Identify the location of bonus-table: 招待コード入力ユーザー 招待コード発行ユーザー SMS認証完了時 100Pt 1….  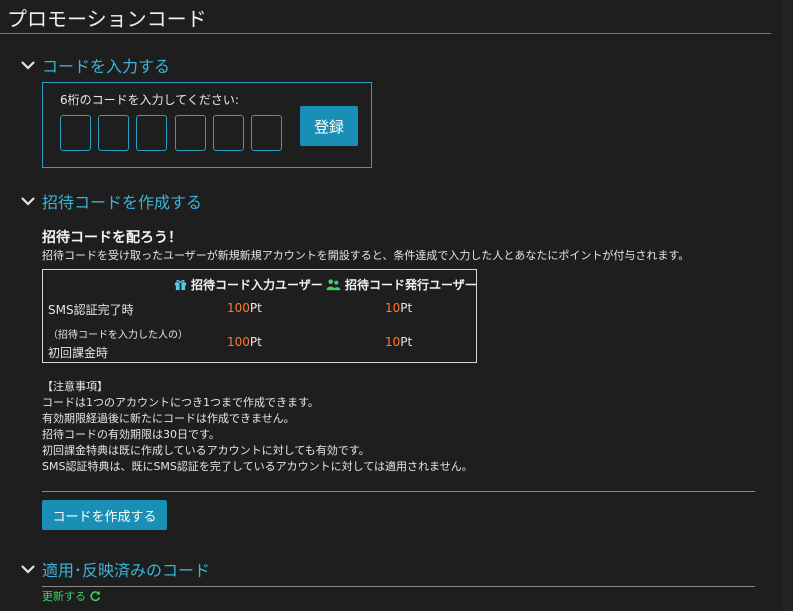
(259, 316).